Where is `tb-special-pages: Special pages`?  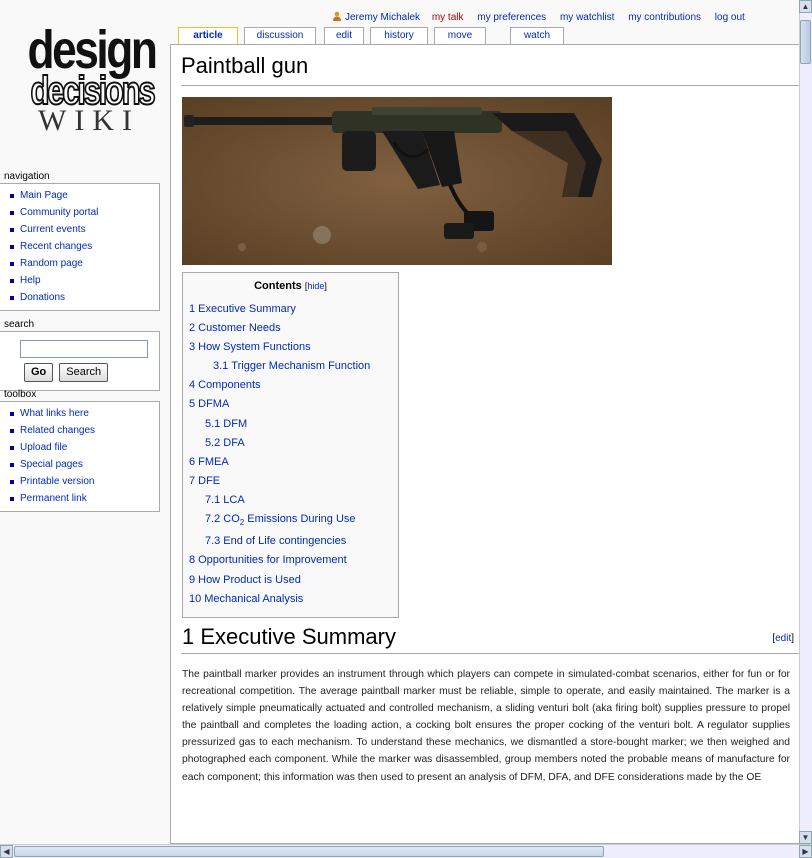
tb-special-pages: Special pages is located at coordinates (51, 464).